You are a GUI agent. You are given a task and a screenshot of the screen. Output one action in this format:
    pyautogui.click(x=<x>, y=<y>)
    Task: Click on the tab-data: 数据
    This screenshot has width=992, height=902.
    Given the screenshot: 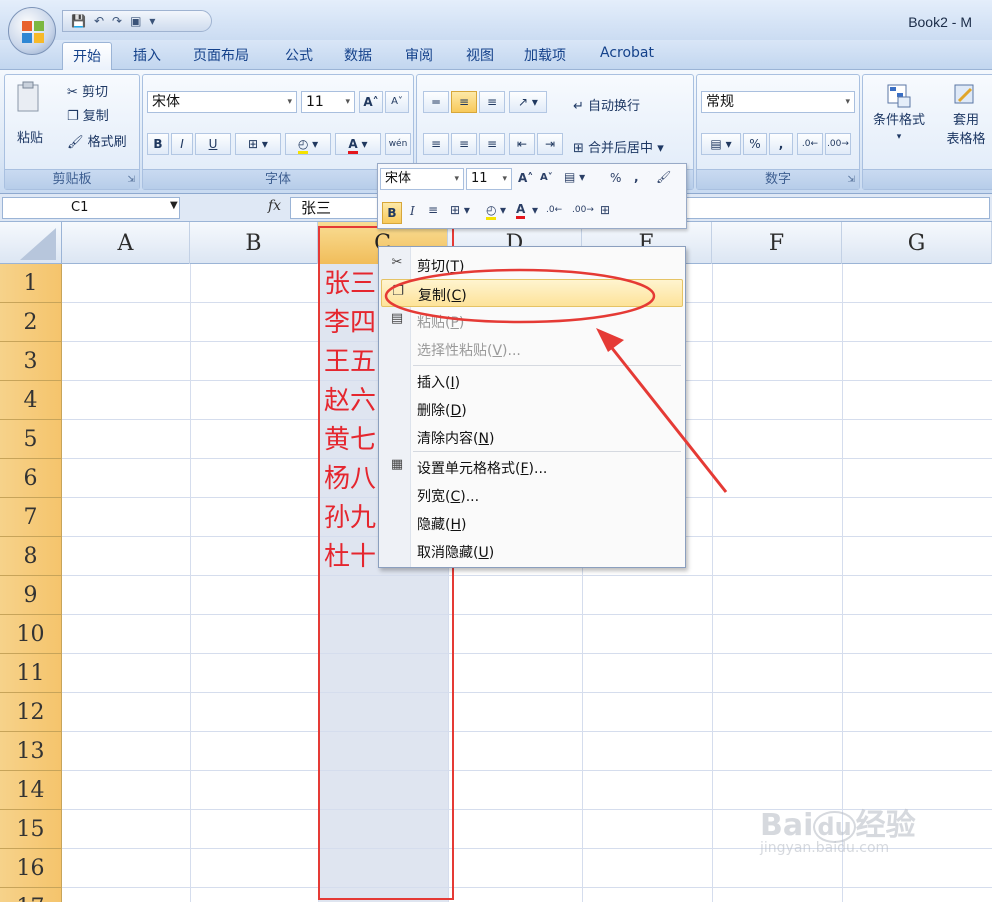 What is the action you would take?
    pyautogui.click(x=358, y=55)
    